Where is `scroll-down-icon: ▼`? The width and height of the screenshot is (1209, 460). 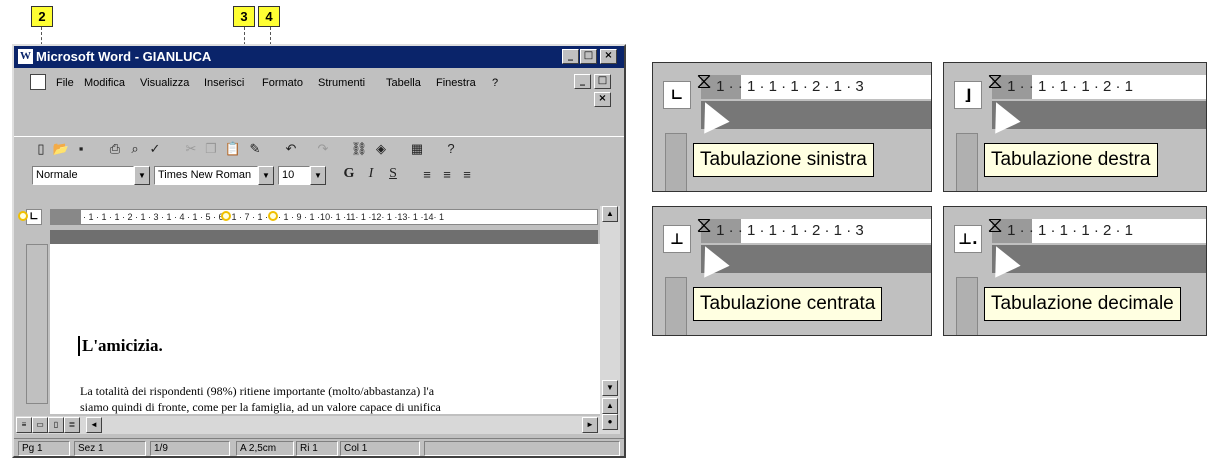 scroll-down-icon: ▼ is located at coordinates (610, 388).